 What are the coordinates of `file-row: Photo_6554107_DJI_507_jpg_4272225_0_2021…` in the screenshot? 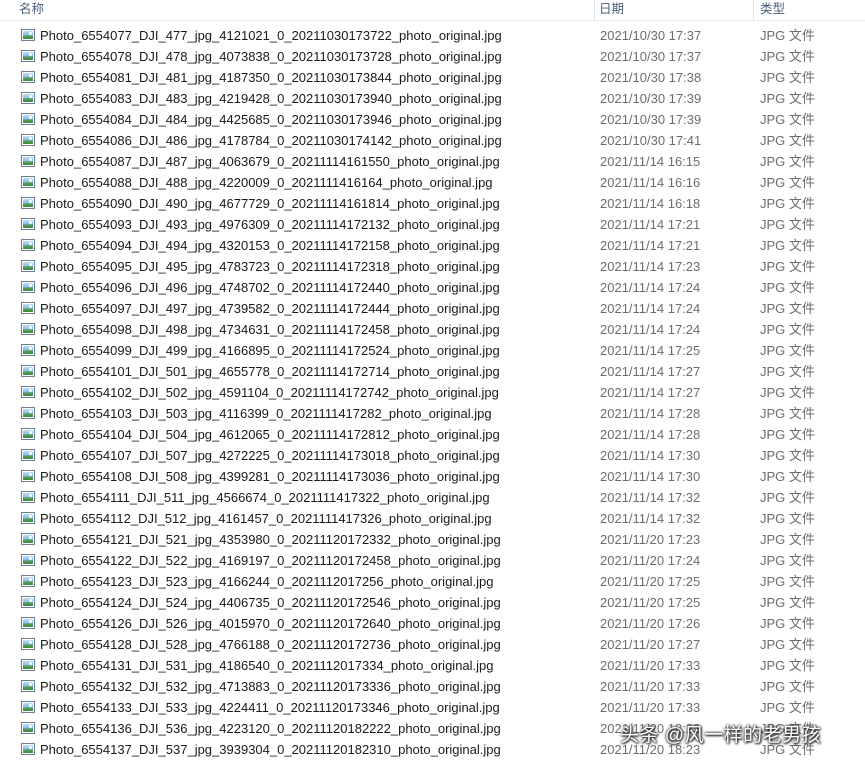 It's located at (432, 456).